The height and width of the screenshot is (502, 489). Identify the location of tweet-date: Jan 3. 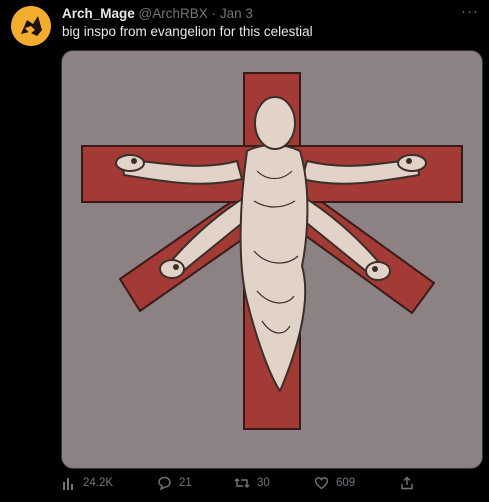
(236, 13).